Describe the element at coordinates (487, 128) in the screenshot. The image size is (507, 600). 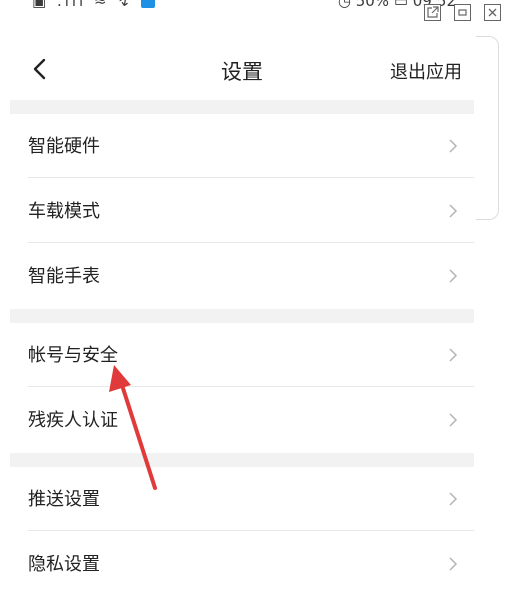
I see `side-scroll-pill` at that location.